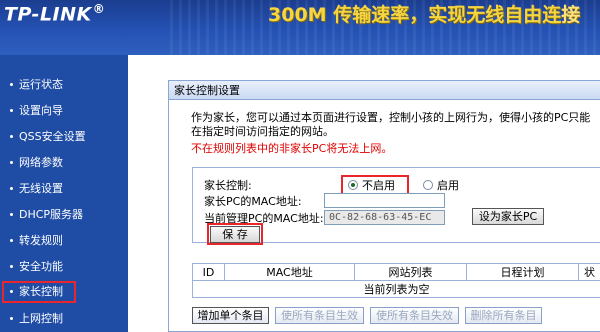  I want to click on sidebar-item-label: 转发规则, so click(41, 240).